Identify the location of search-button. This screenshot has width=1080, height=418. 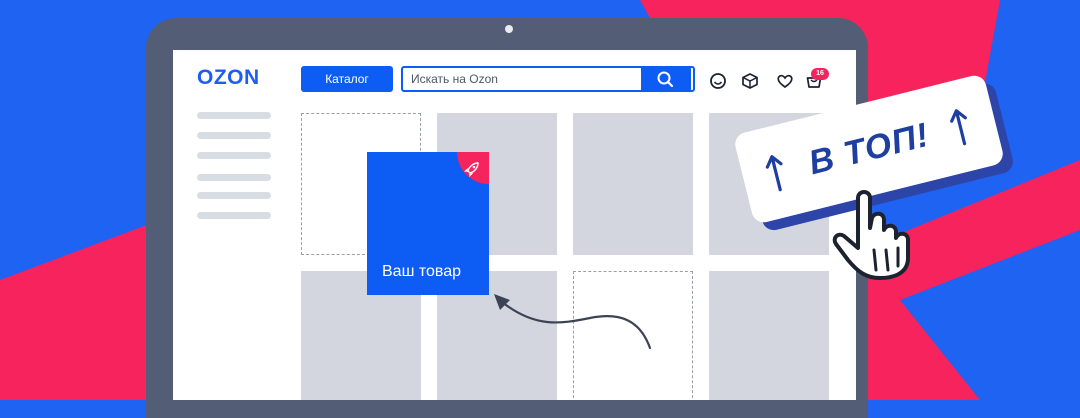
(666, 79).